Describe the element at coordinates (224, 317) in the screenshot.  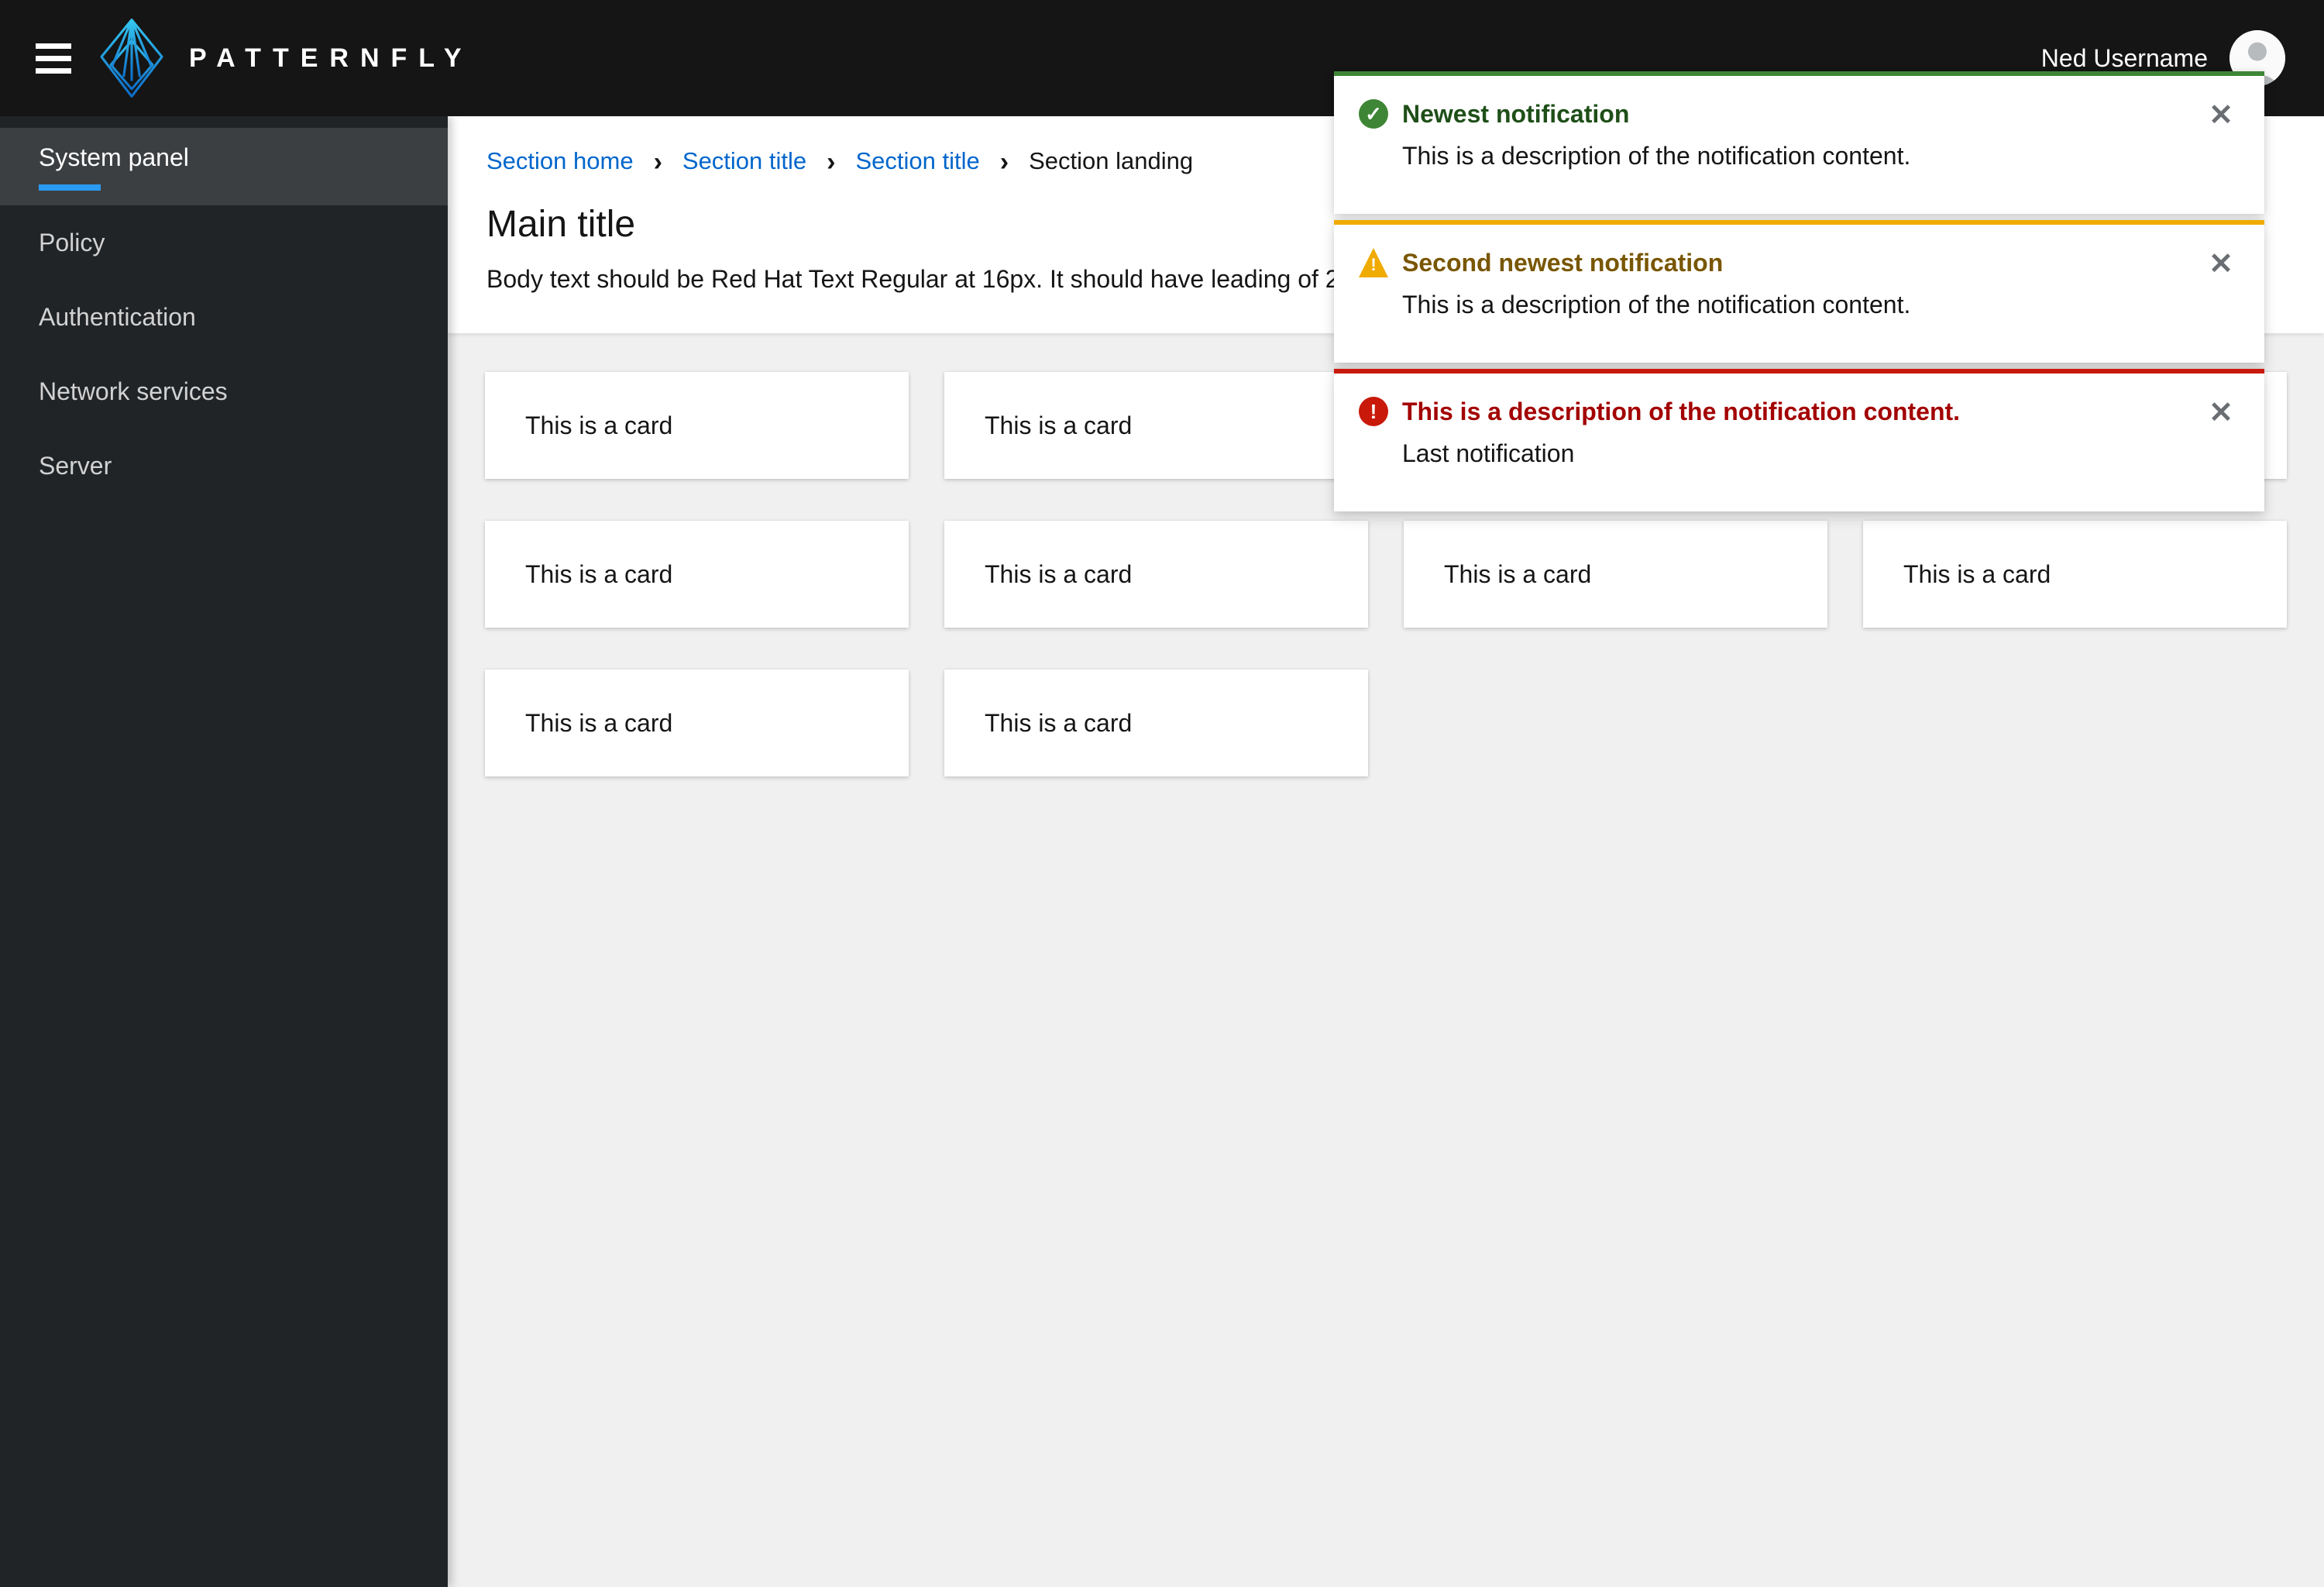
I see `sidebar-item-authentication: Authentication` at that location.